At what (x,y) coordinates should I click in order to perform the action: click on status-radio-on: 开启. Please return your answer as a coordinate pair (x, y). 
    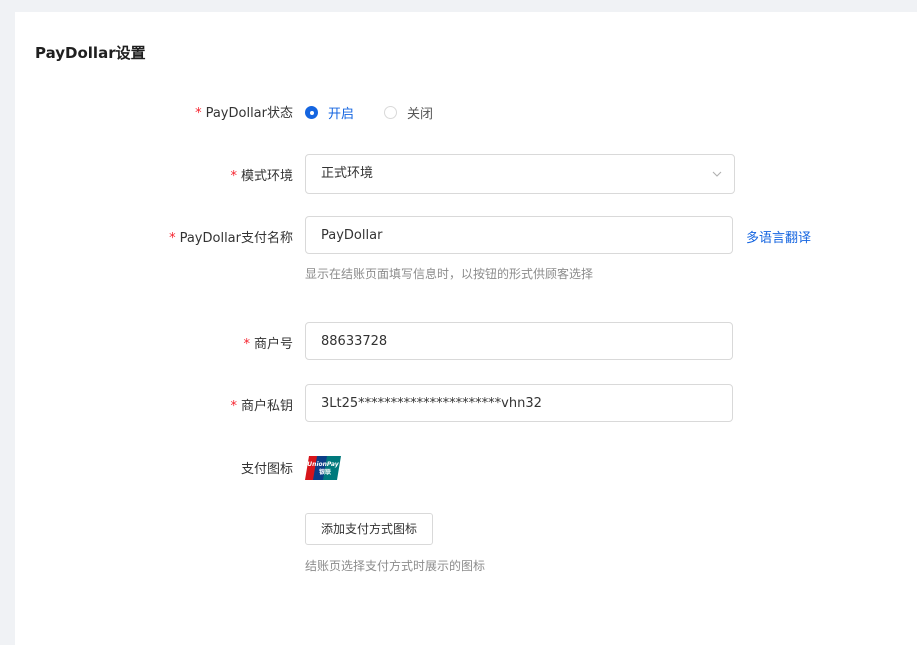
    Looking at the image, I should click on (329, 112).